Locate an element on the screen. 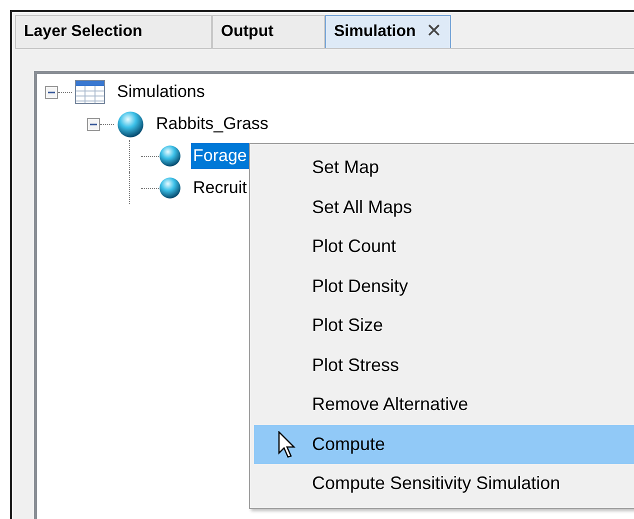 Image resolution: width=634 pixels, height=519 pixels. cursor-icon is located at coordinates (287, 444).